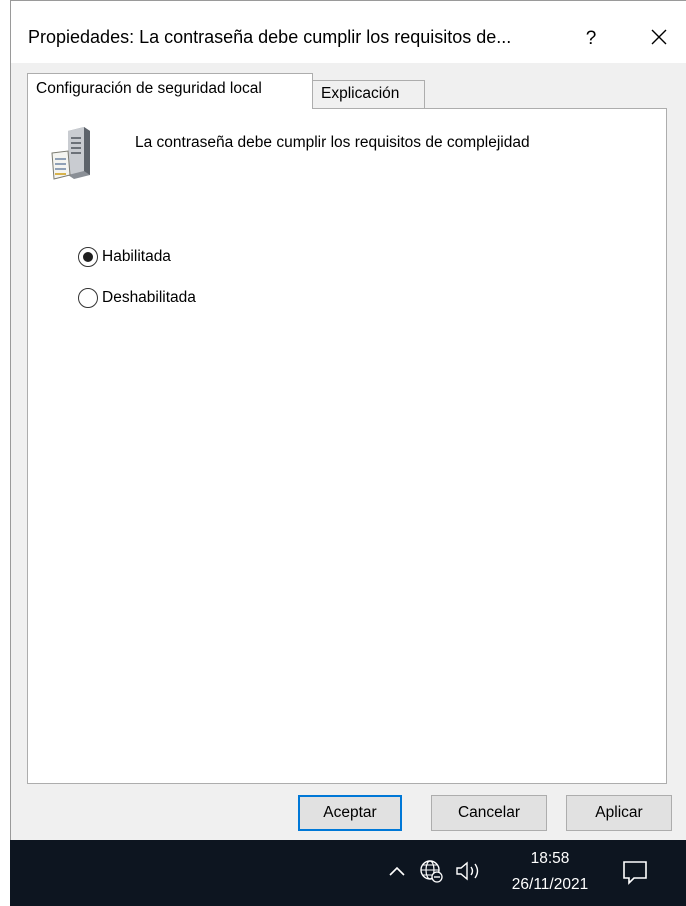 This screenshot has width=686, height=906. Describe the element at coordinates (74, 155) in the screenshot. I see `server-policy-icon` at that location.